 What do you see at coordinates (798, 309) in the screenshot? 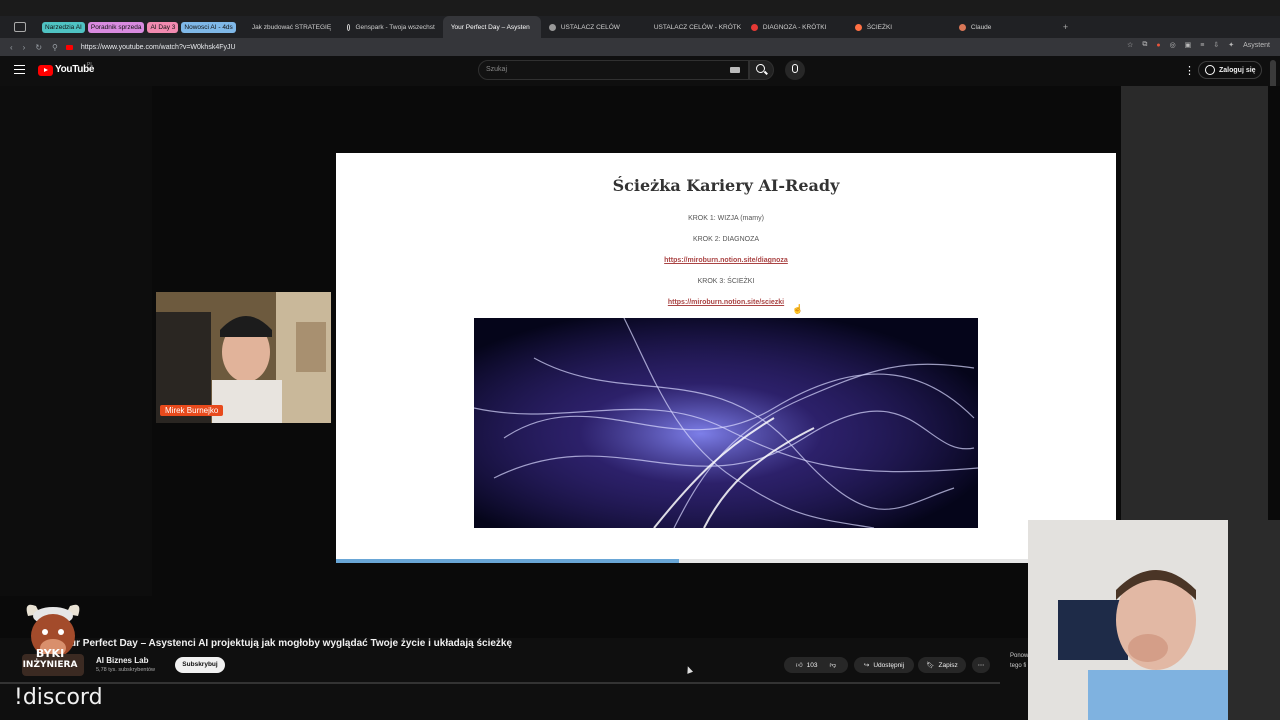
I see `hand-cursor-icon: ☝` at bounding box center [798, 309].